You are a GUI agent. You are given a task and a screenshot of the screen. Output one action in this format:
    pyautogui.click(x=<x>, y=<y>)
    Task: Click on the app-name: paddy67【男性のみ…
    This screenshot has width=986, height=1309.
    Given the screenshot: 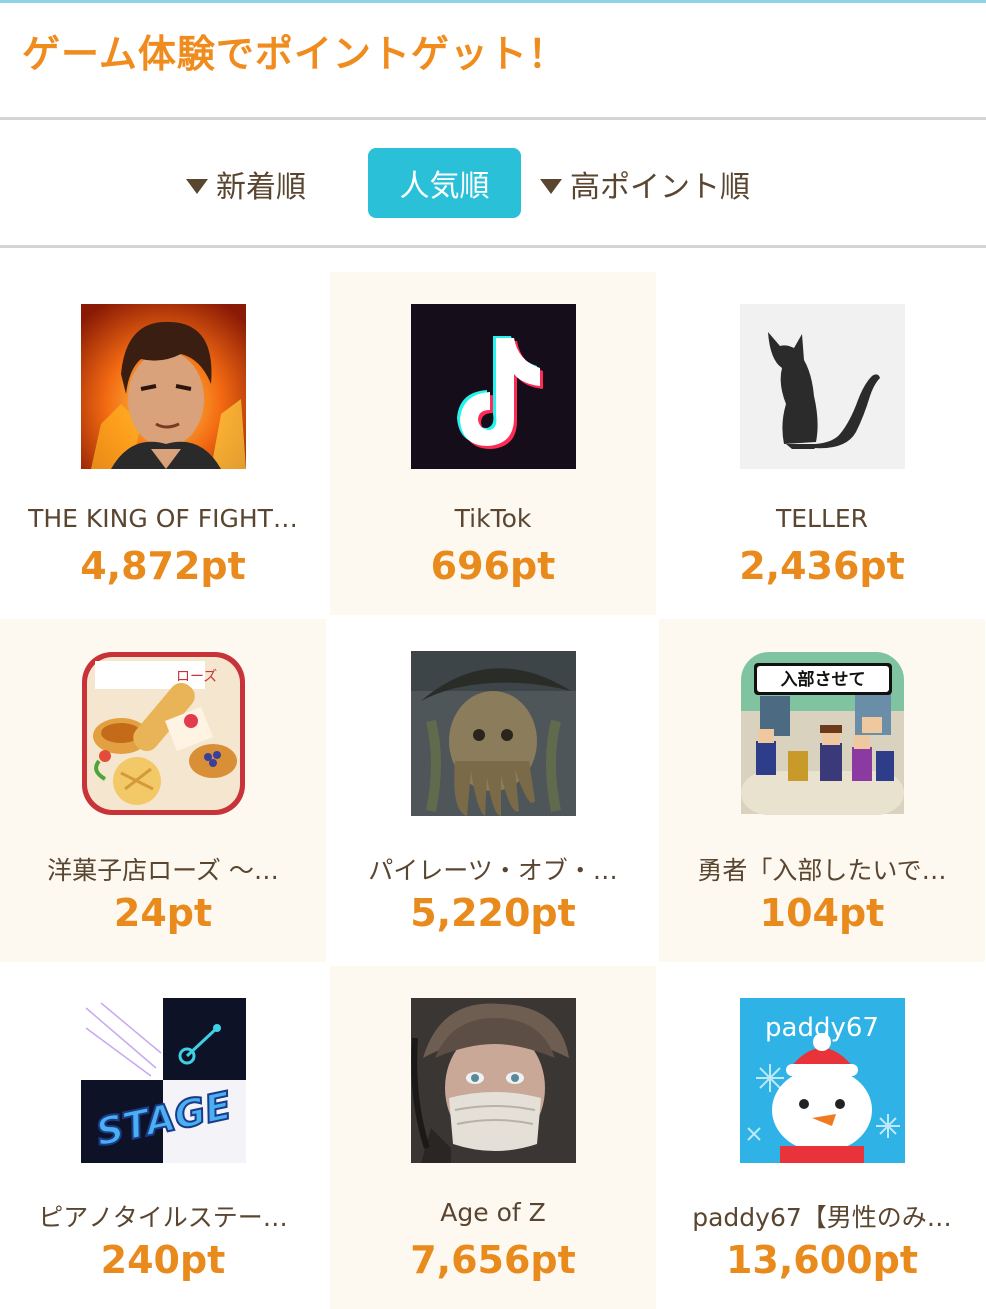 What is the action you would take?
    pyautogui.click(x=822, y=1217)
    